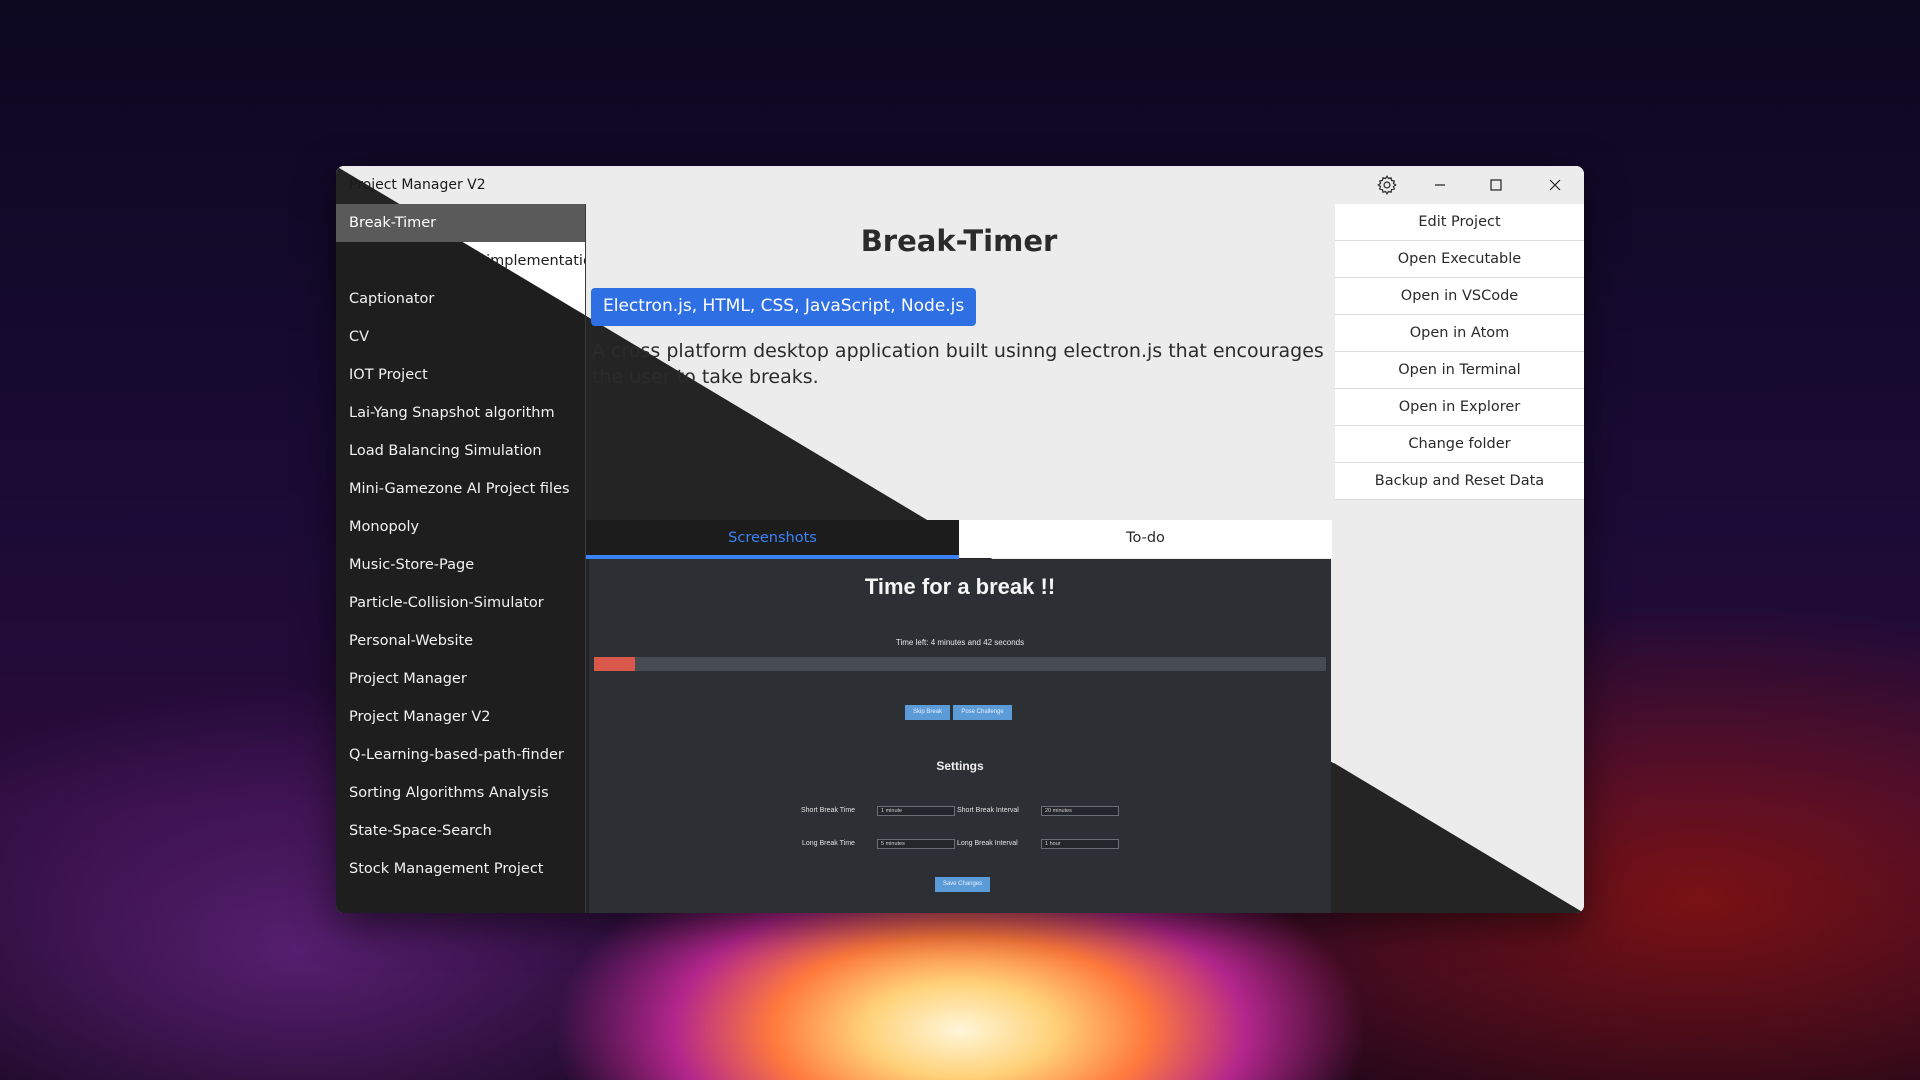 The width and height of the screenshot is (1920, 1080). What do you see at coordinates (460, 527) in the screenshot?
I see `sidebar-item-monopoly: Monopoly` at bounding box center [460, 527].